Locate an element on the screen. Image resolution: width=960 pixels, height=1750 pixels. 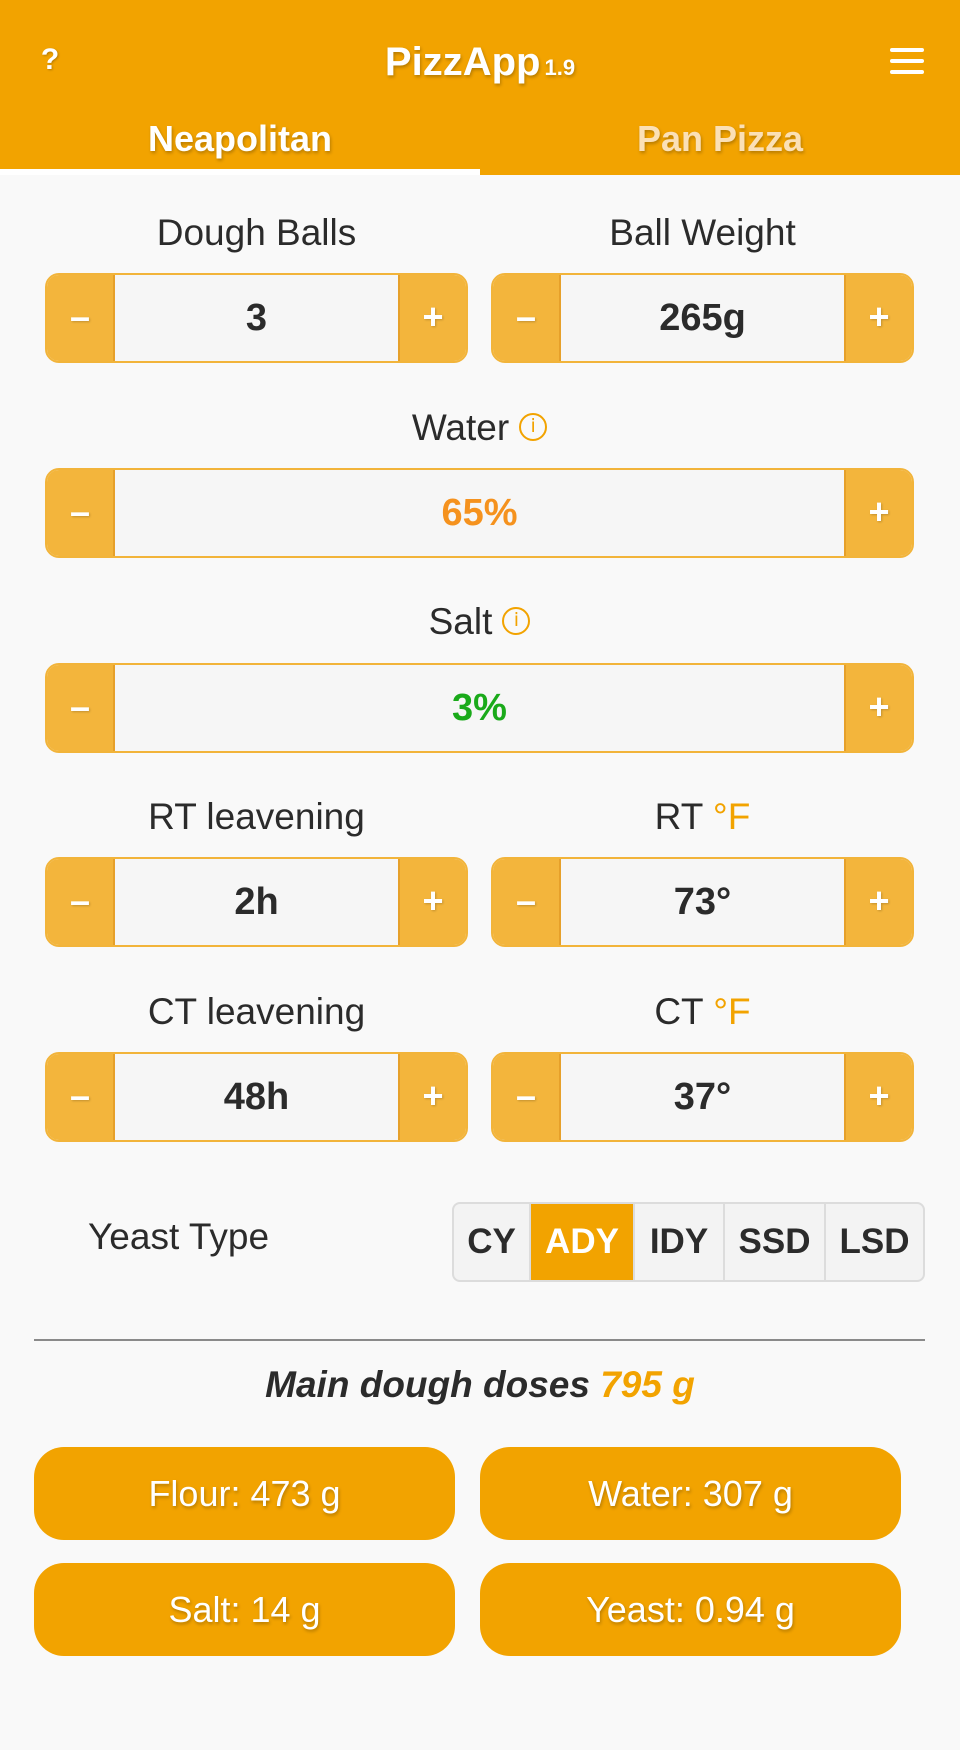
flour-dose-pill: Flour: 473 g is located at coordinates (244, 1493).